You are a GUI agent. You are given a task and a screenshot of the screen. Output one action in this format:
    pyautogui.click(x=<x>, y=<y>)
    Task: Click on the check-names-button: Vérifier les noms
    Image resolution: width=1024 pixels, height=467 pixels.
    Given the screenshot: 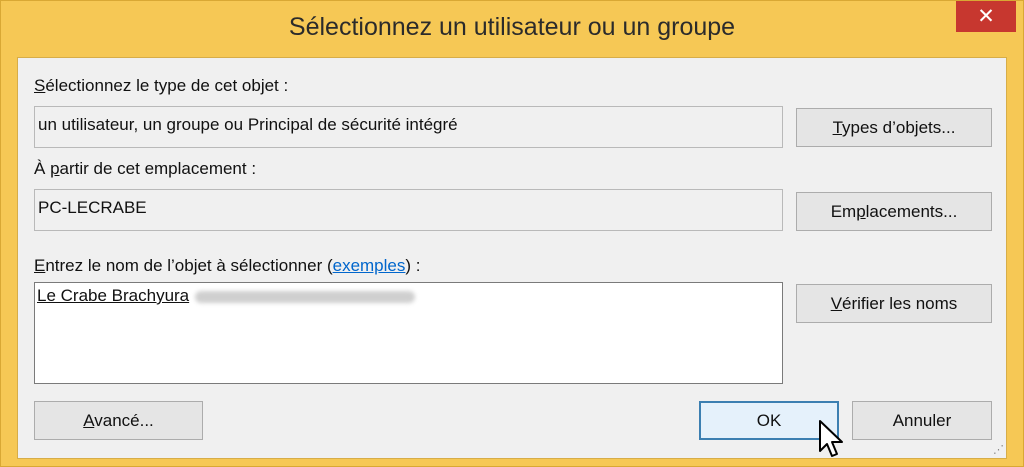 What is the action you would take?
    pyautogui.click(x=894, y=303)
    